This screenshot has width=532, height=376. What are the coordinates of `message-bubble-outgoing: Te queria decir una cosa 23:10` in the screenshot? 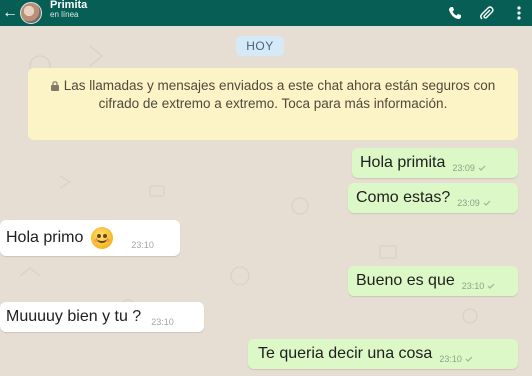 It's located at (383, 354).